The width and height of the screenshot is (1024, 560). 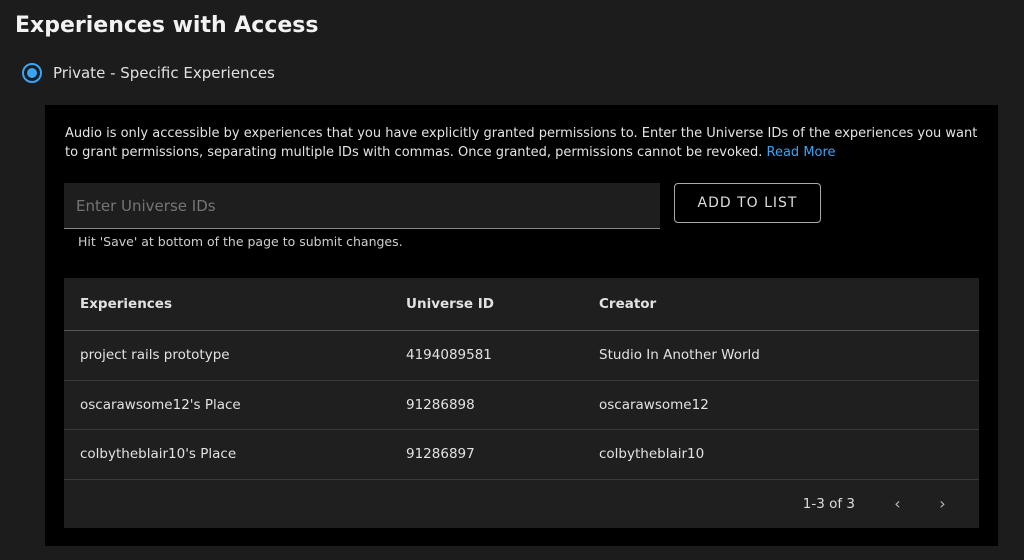 What do you see at coordinates (679, 355) in the screenshot?
I see `creator: Studio In Another World` at bounding box center [679, 355].